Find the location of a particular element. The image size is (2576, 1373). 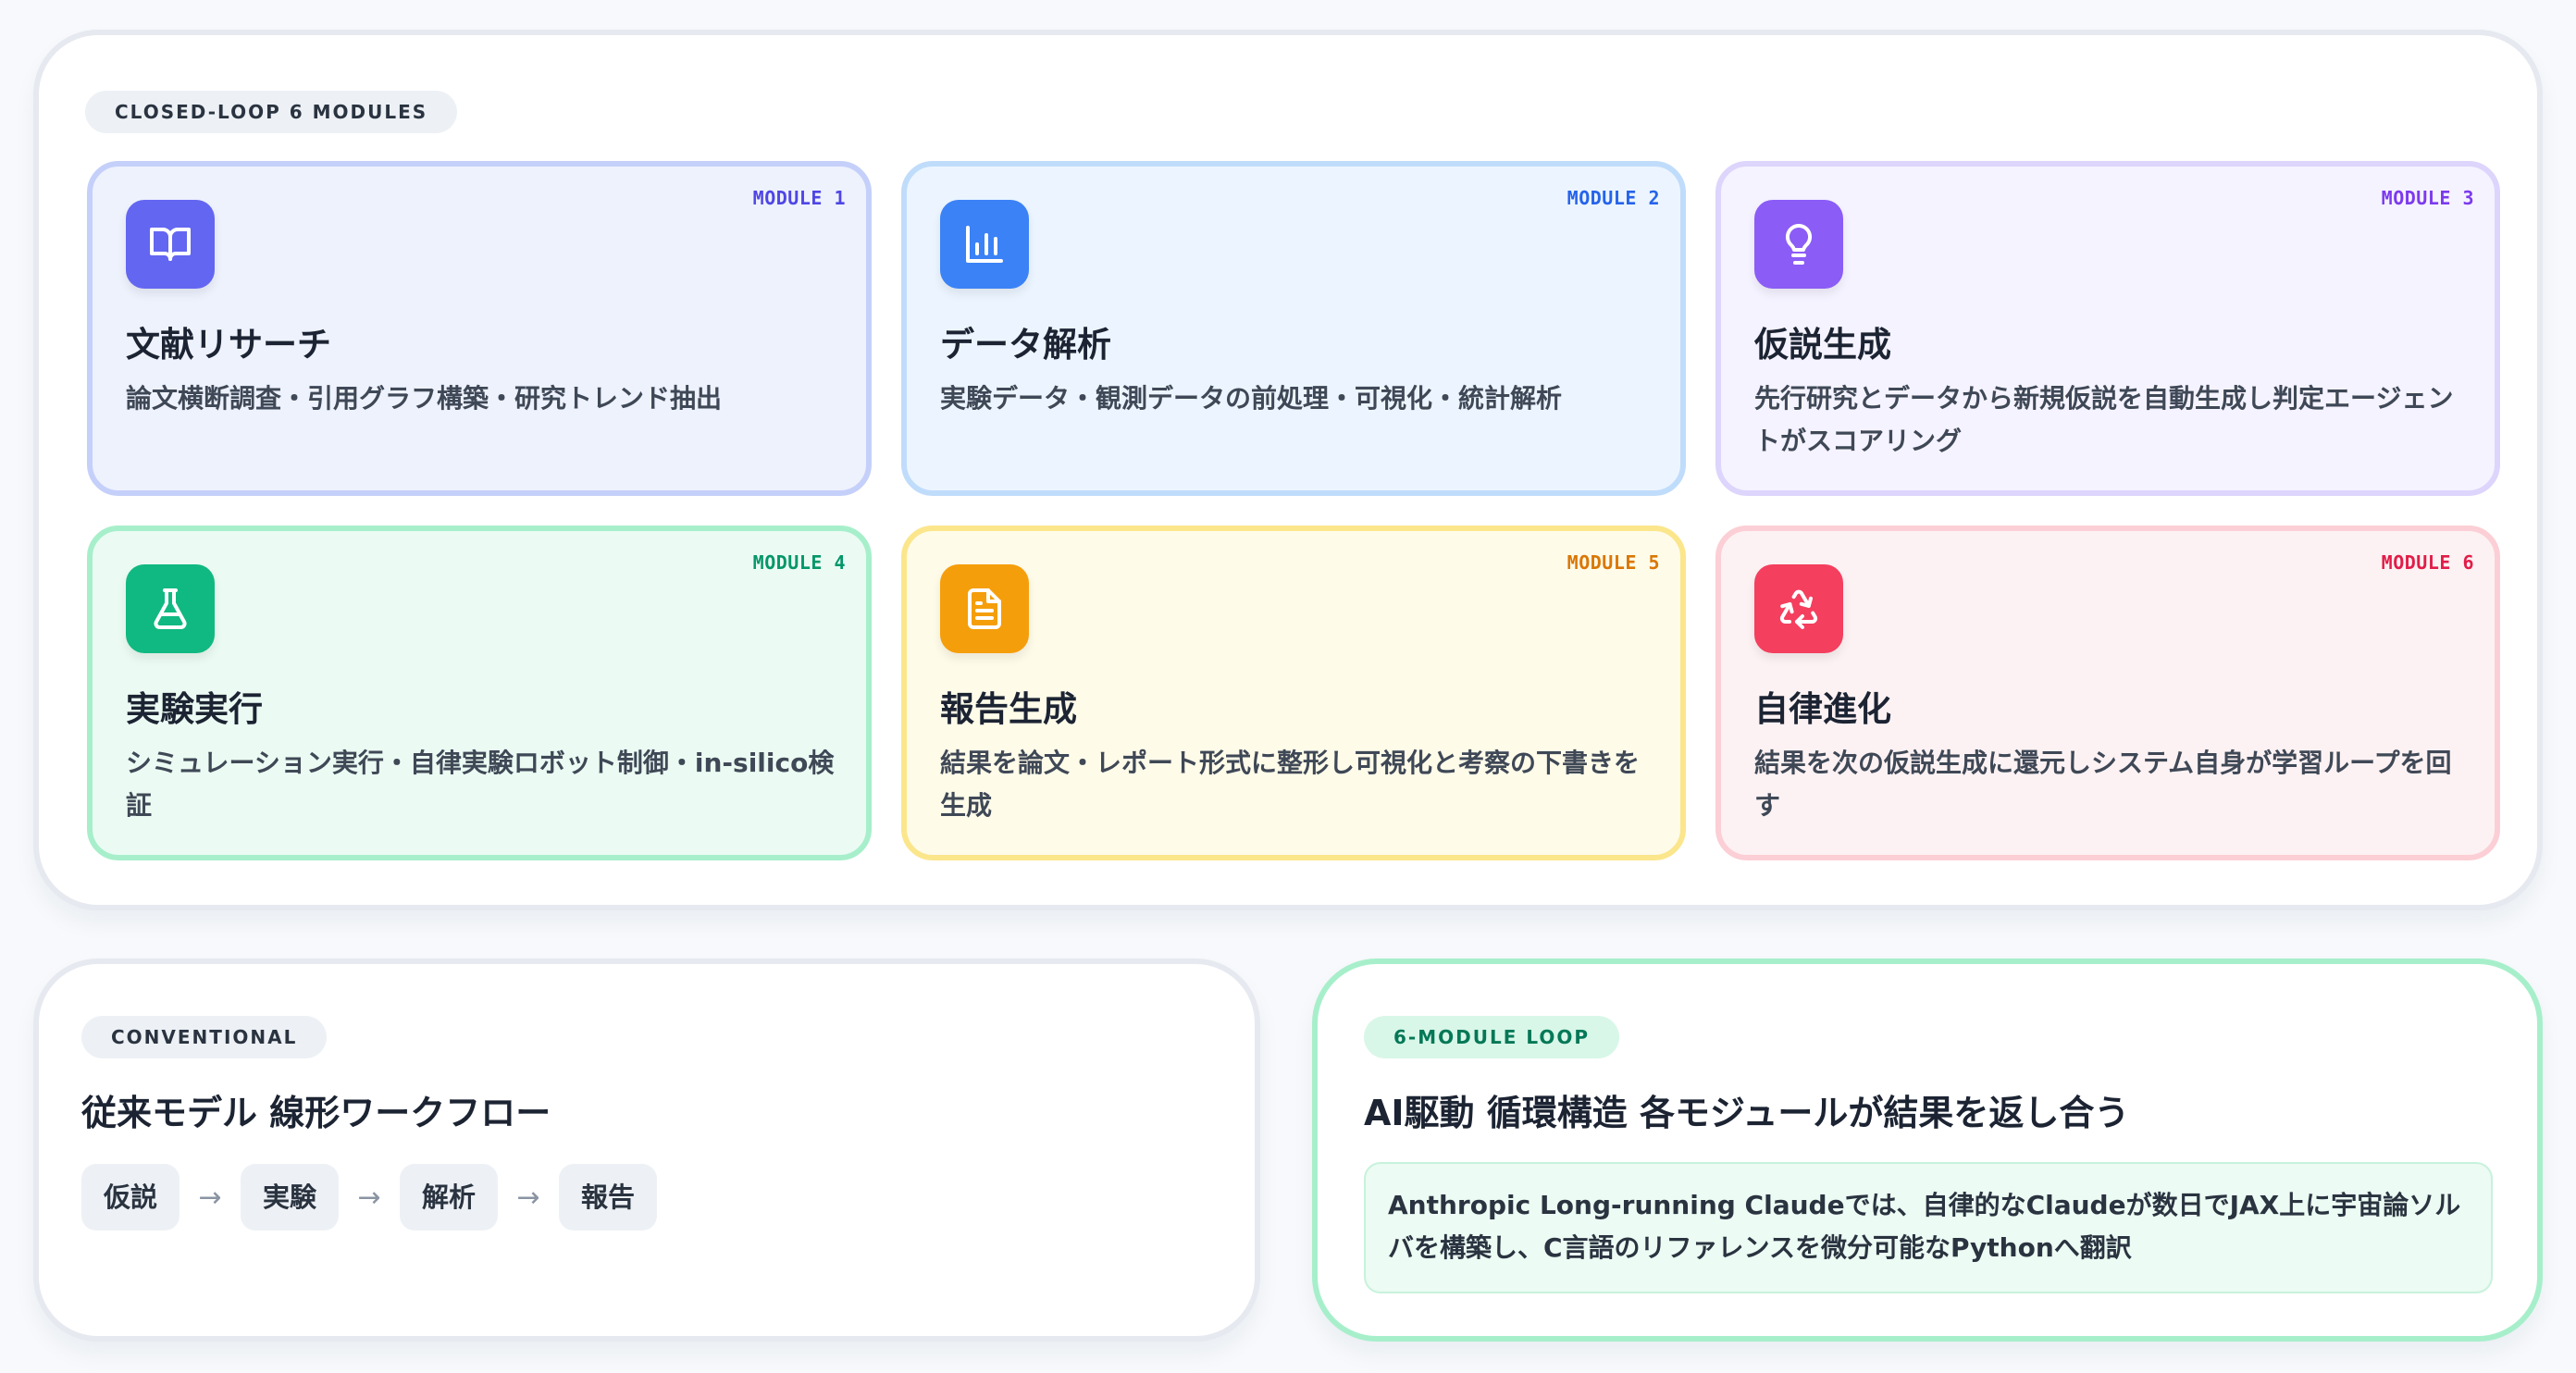

module-title: 仮説生成 is located at coordinates (1822, 345).